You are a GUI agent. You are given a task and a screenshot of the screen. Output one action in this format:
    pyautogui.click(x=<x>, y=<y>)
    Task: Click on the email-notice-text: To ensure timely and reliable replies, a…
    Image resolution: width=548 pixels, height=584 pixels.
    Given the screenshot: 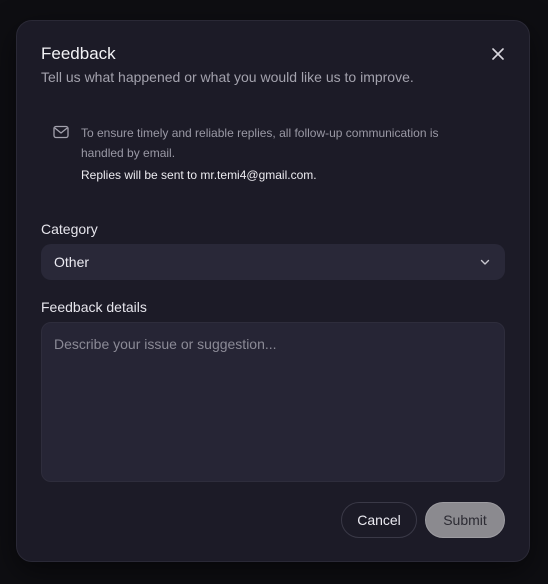 What is the action you would take?
    pyautogui.click(x=260, y=143)
    